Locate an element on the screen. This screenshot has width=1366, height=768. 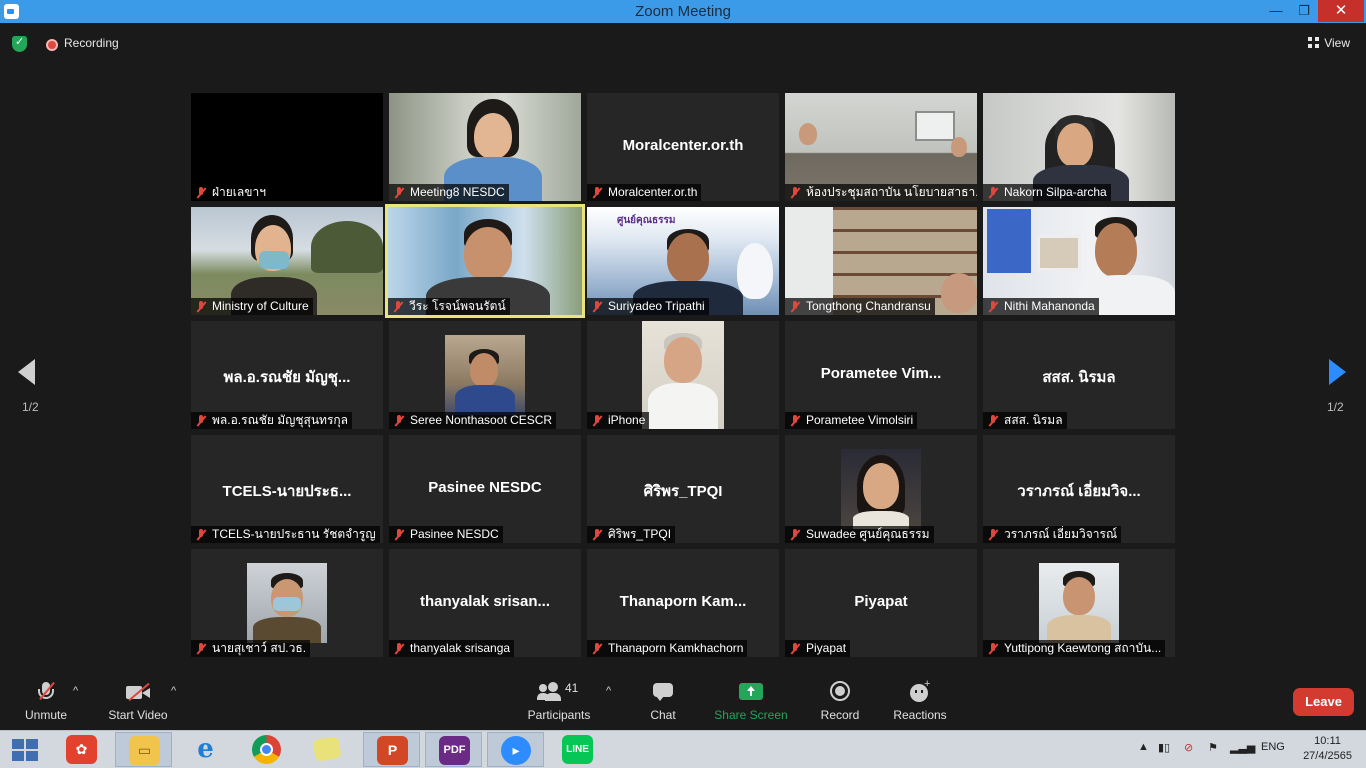
video-tile: Ministry of Culture is located at coordinates (287, 261).